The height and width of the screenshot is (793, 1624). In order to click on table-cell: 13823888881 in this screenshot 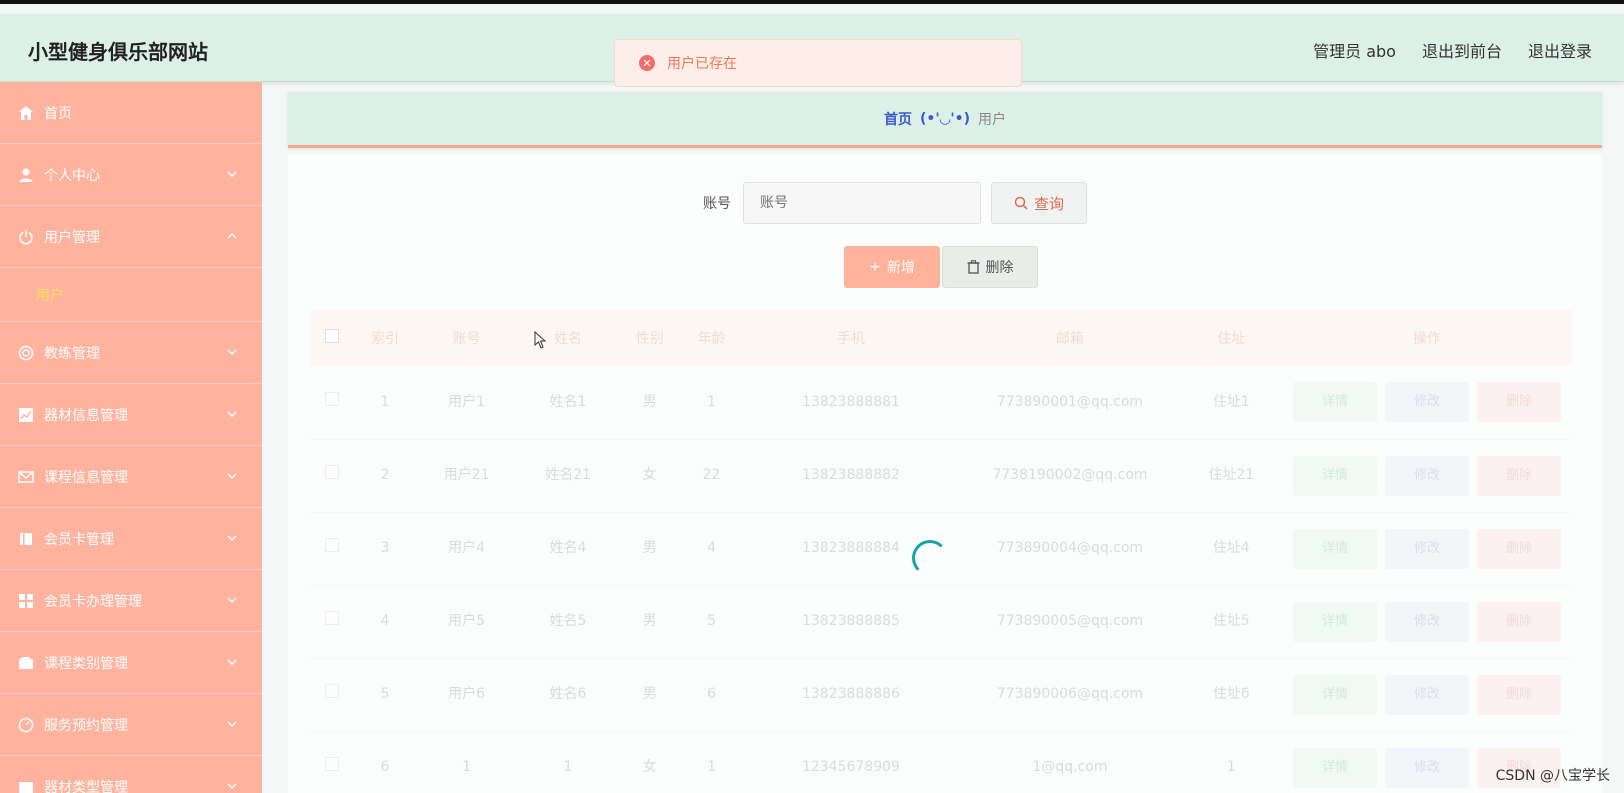, I will do `click(850, 402)`.